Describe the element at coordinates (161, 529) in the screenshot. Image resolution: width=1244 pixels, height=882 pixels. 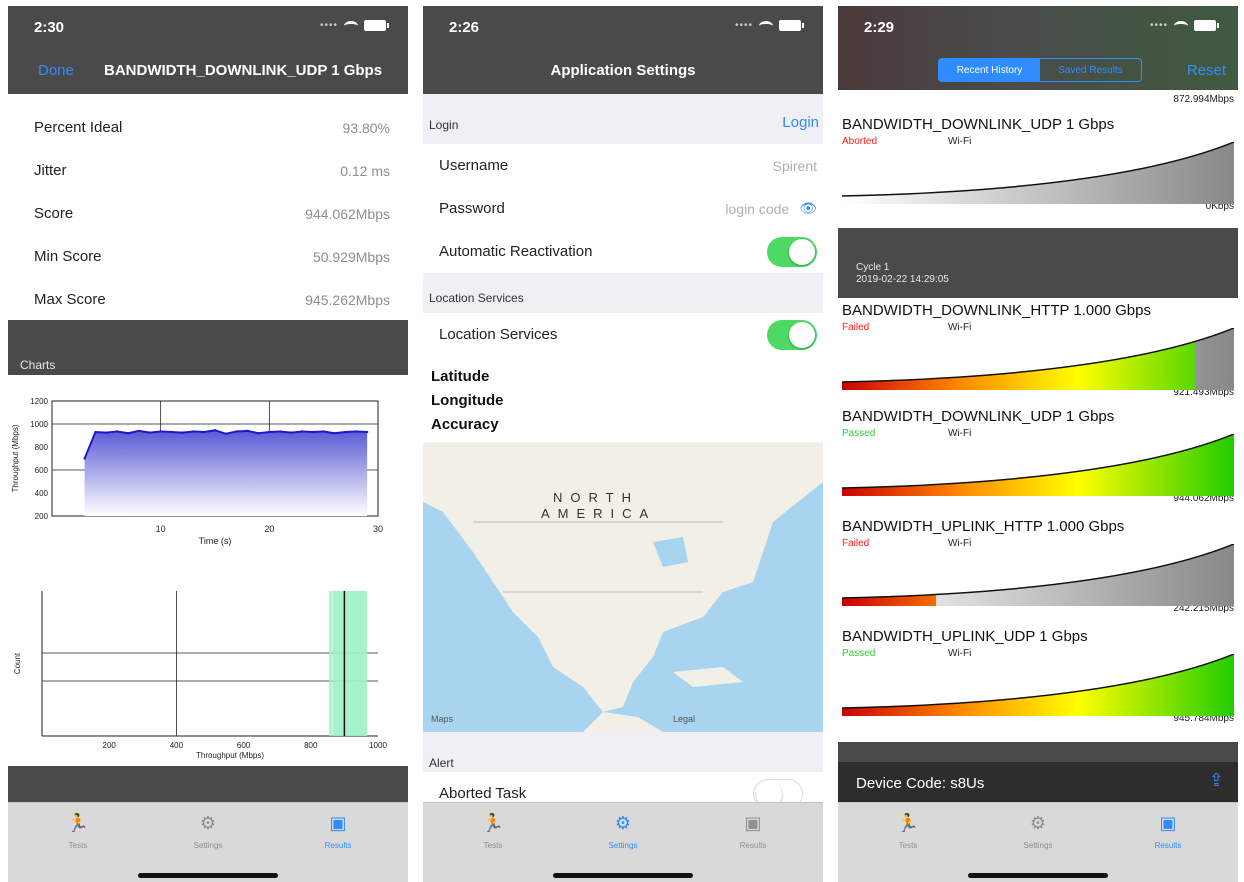
I see `x-tick-label: 10` at that location.